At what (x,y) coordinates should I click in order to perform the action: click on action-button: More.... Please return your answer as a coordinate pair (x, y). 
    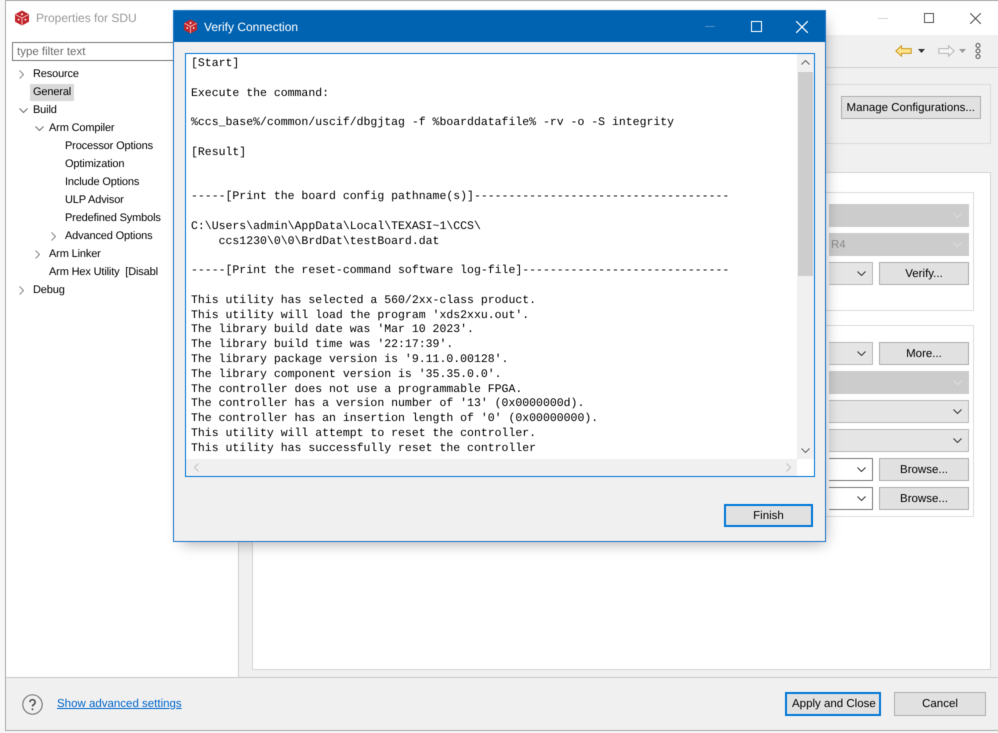
    Looking at the image, I should click on (924, 353).